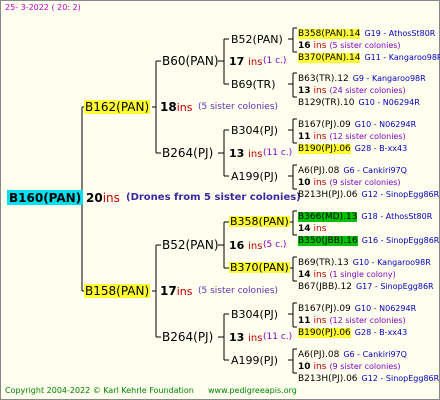  Describe the element at coordinates (117, 107) in the screenshot. I see `gen1-queen-id: B162(PAN)` at that location.